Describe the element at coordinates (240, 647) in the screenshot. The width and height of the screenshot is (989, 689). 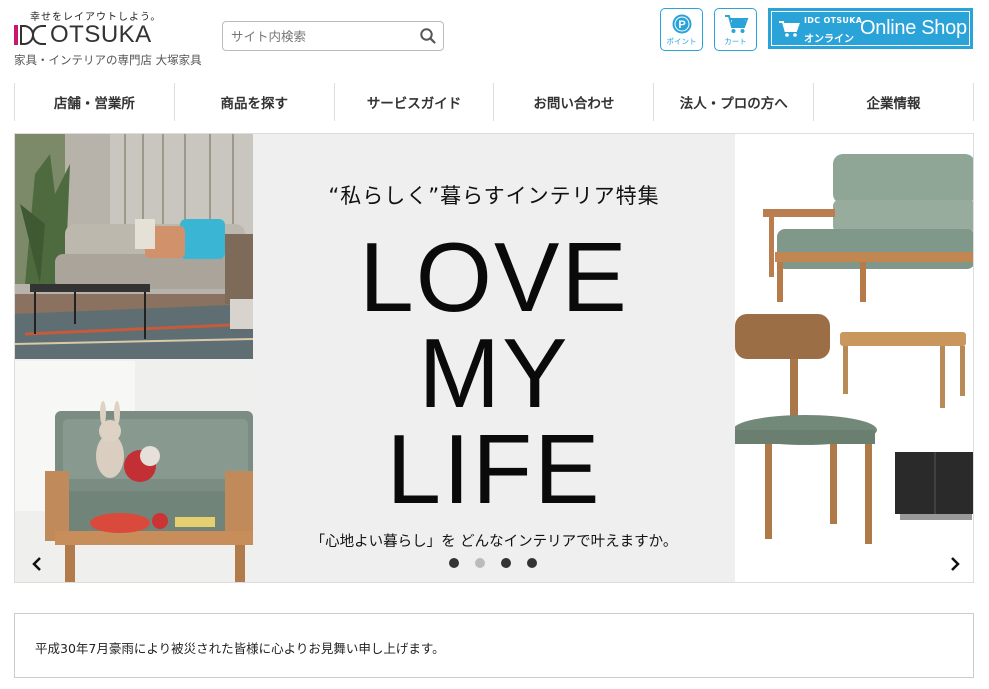
I see `announcement-text: 平成30年7月豪雨により被災された皆様に心よりお見舞い申し上げます。` at that location.